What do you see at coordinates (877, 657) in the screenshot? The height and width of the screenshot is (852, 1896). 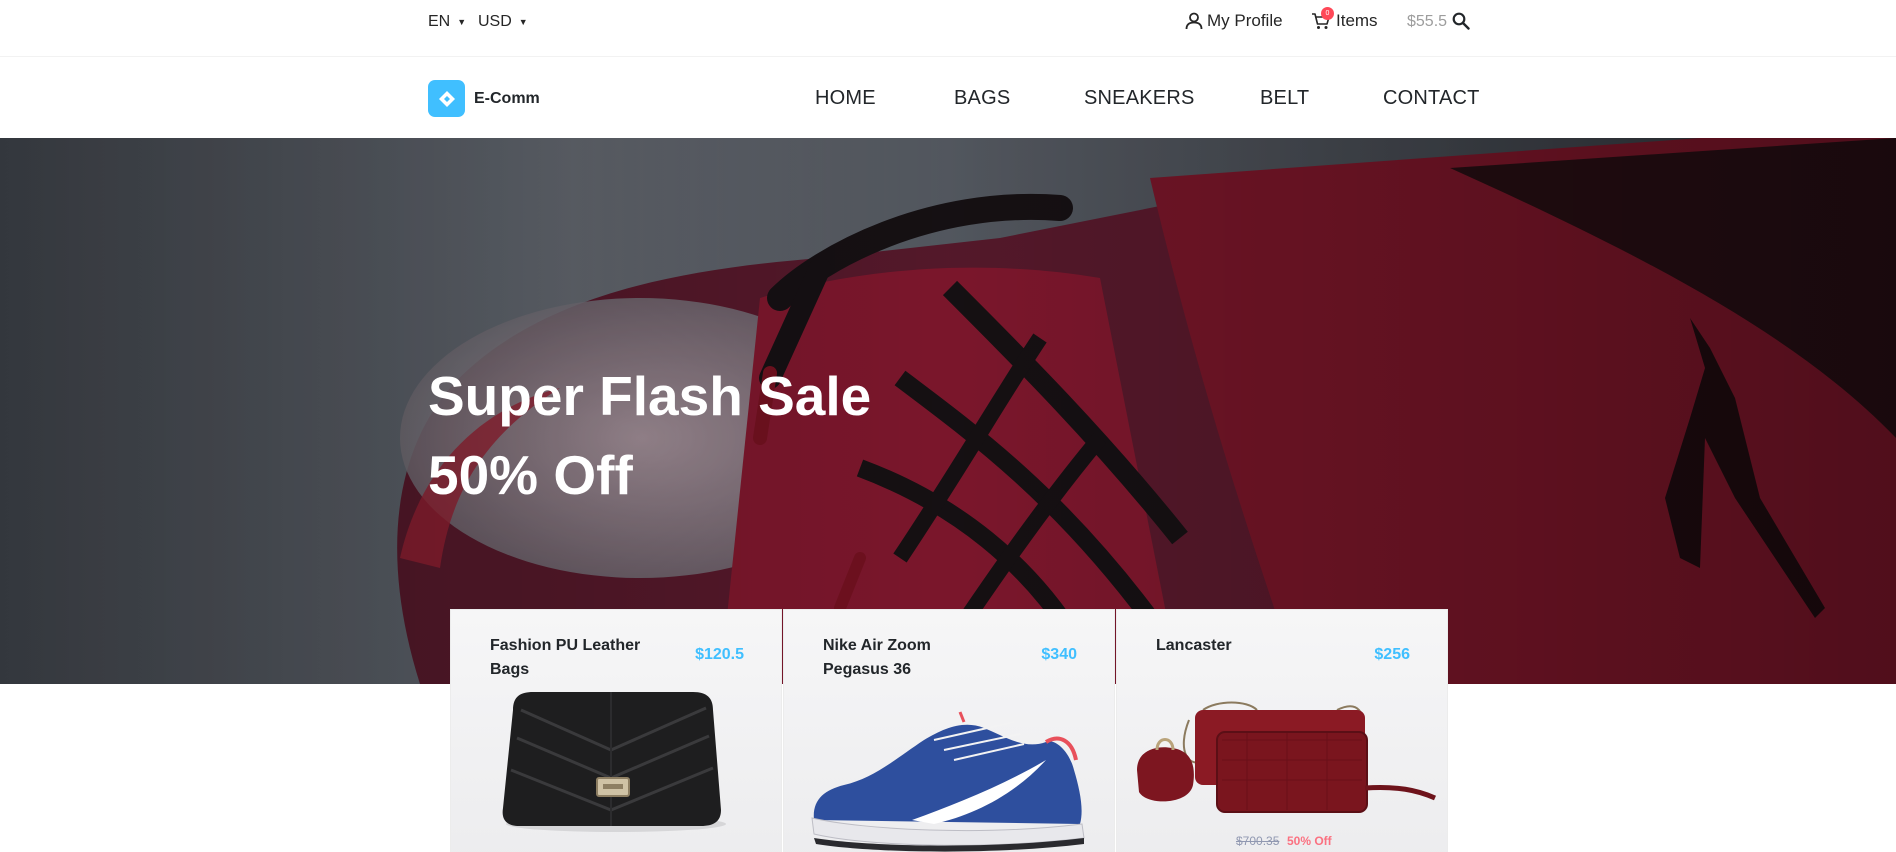 I see `product-name: Nike Air Zoom Pegasus 36` at bounding box center [877, 657].